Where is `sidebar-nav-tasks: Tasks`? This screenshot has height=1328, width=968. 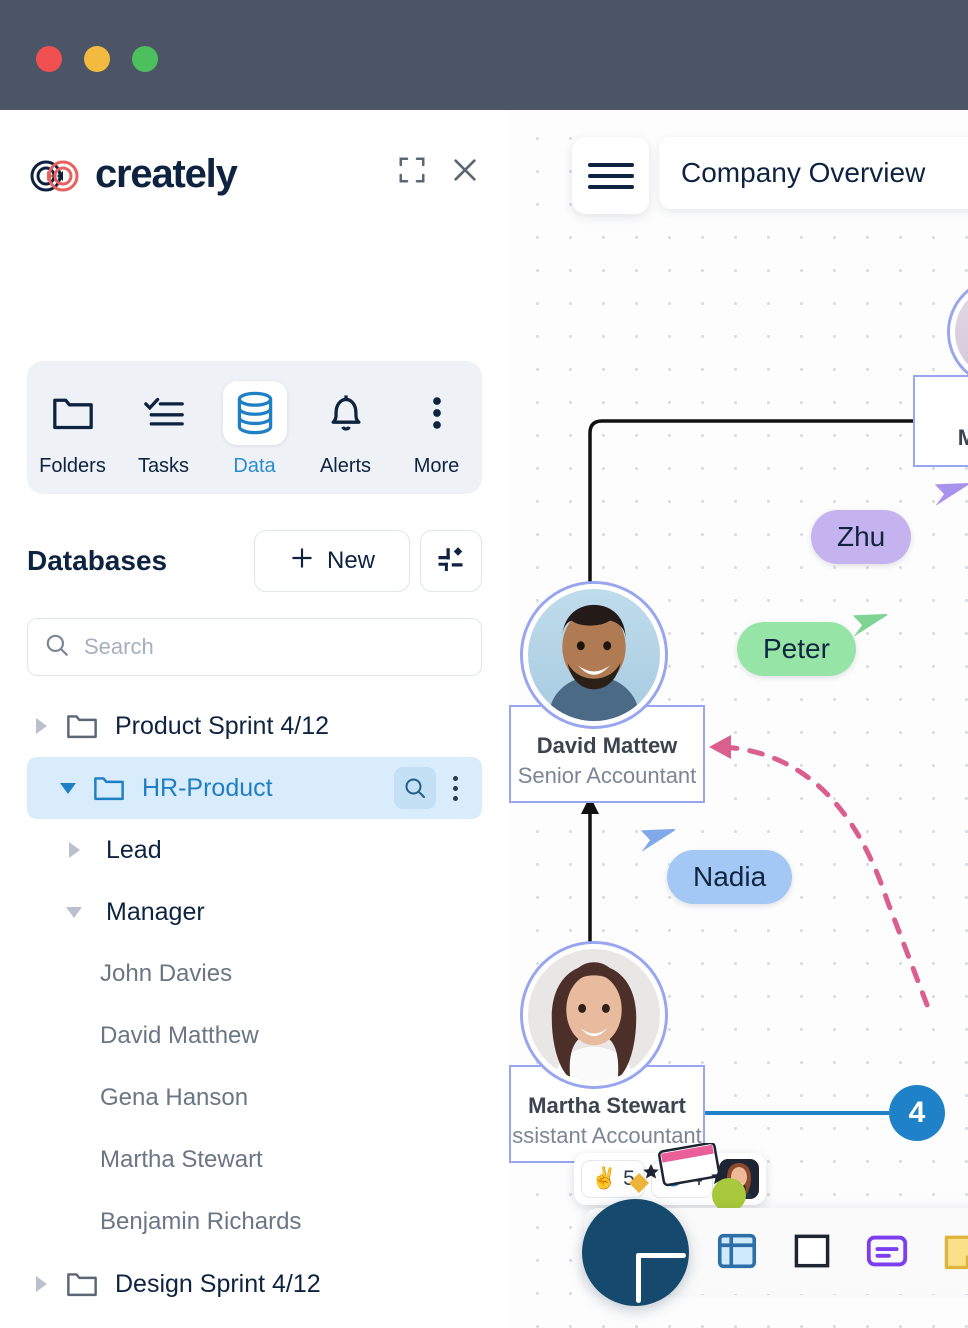
sidebar-nav-tasks: Tasks is located at coordinates (163, 427).